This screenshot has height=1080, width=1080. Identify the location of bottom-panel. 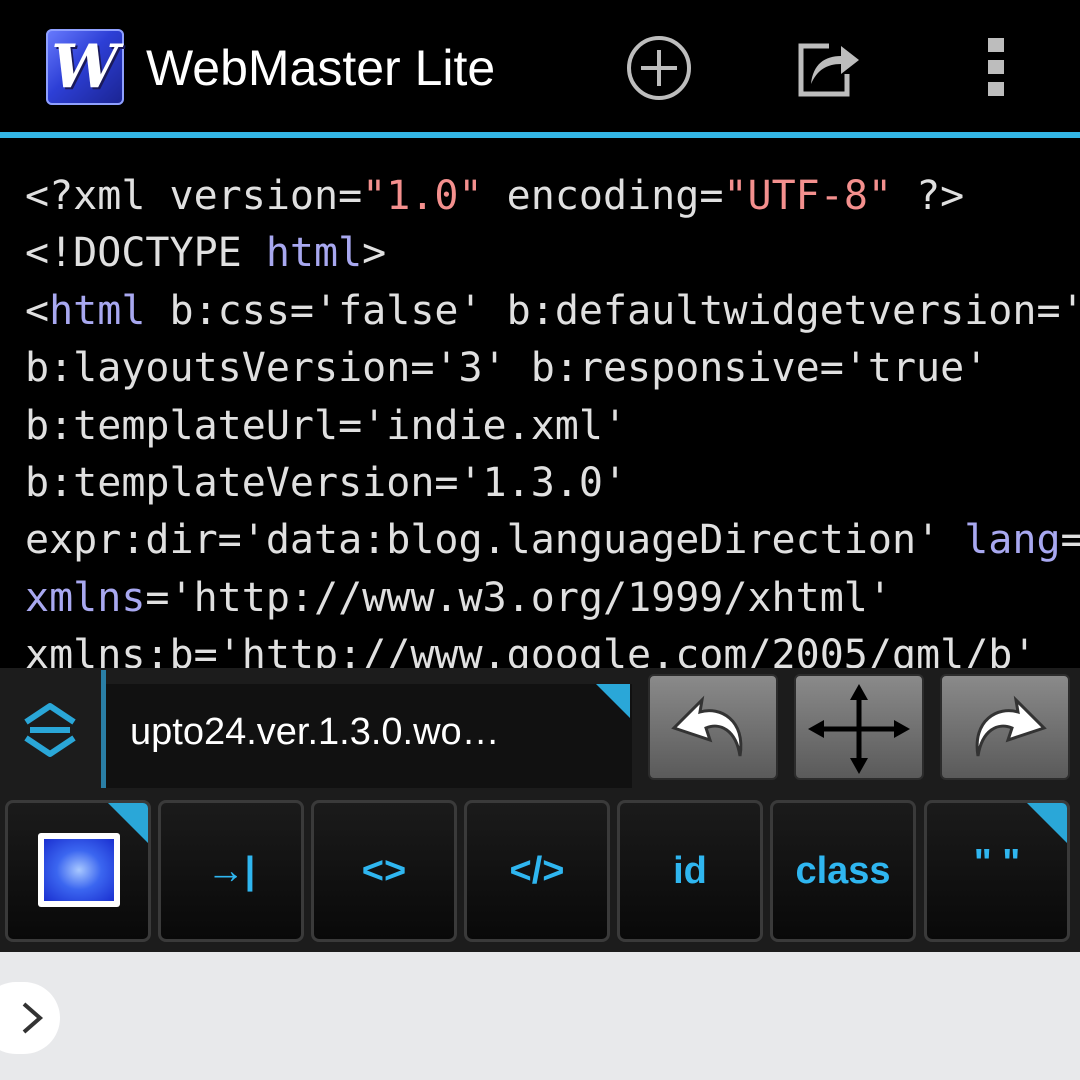
(540, 1016).